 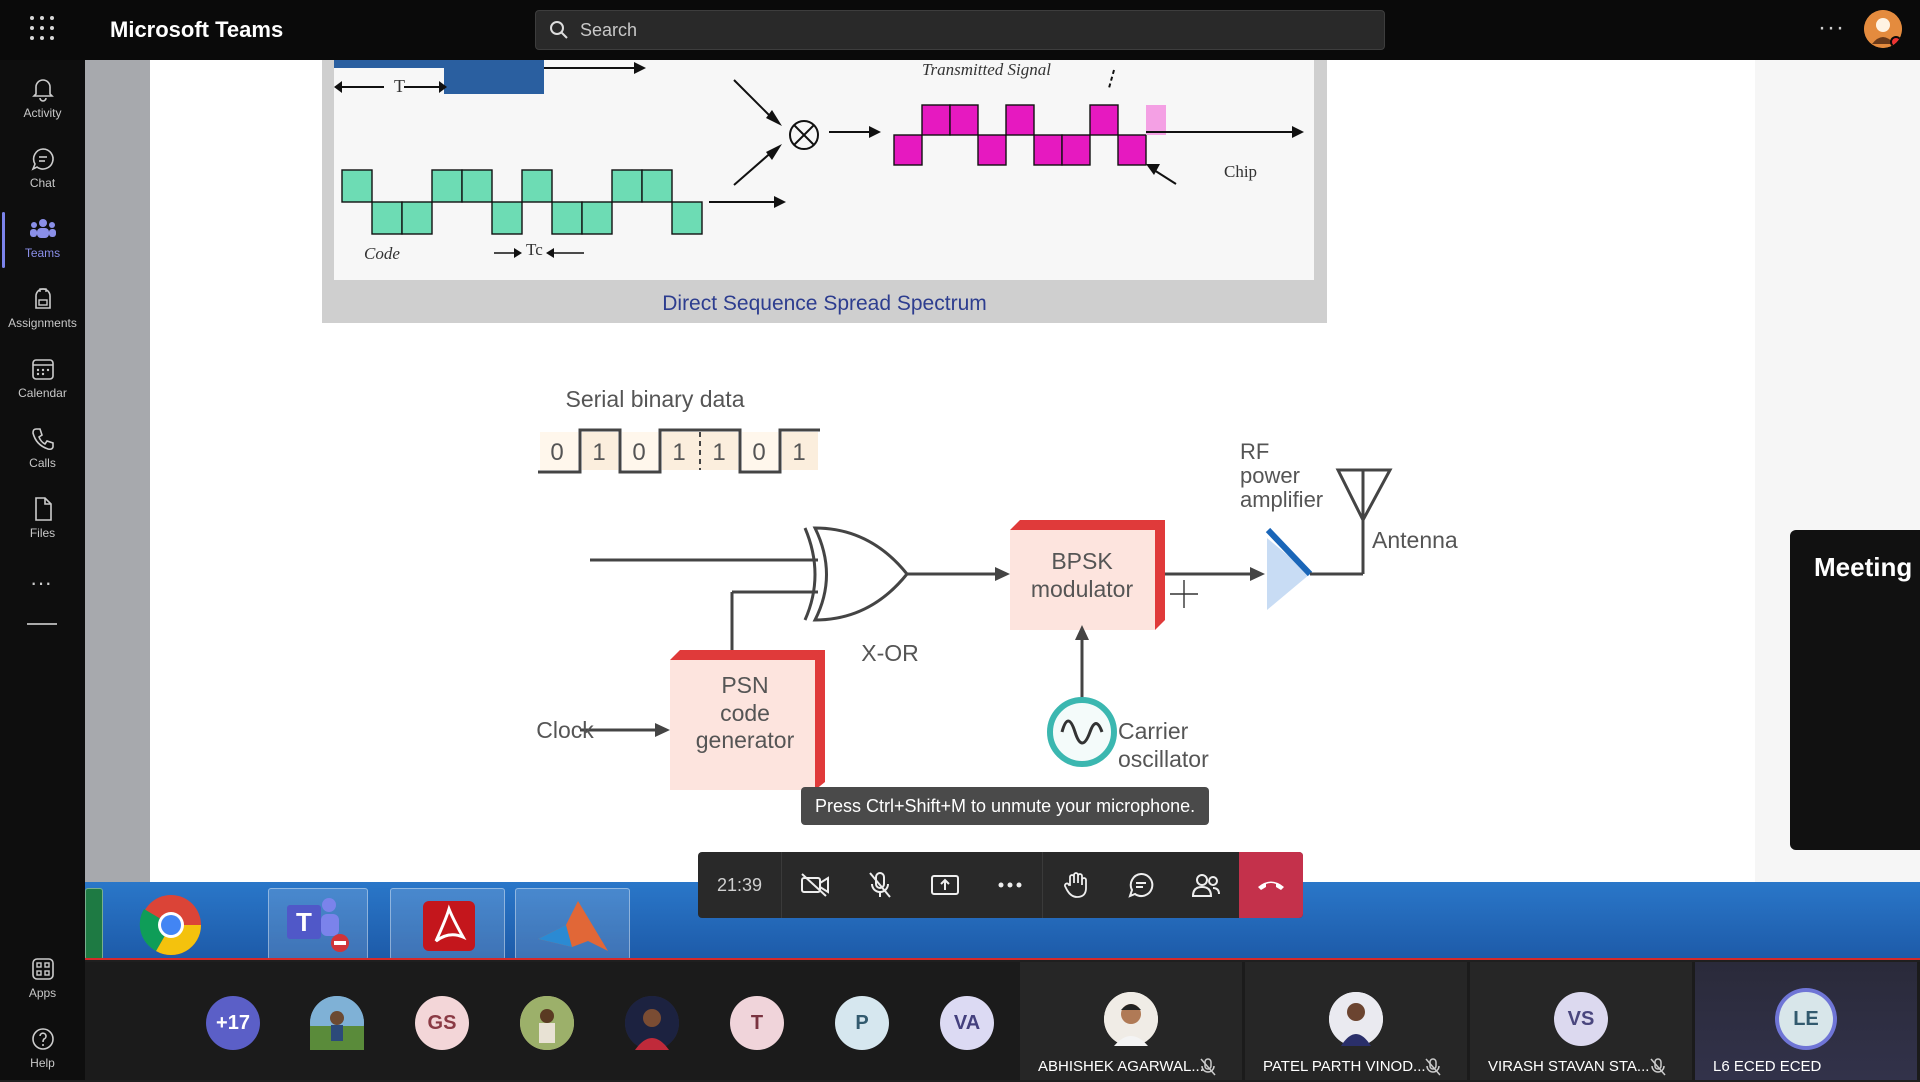 What do you see at coordinates (1082, 575) in the screenshot?
I see `bpsk-label: BPSK modulator` at bounding box center [1082, 575].